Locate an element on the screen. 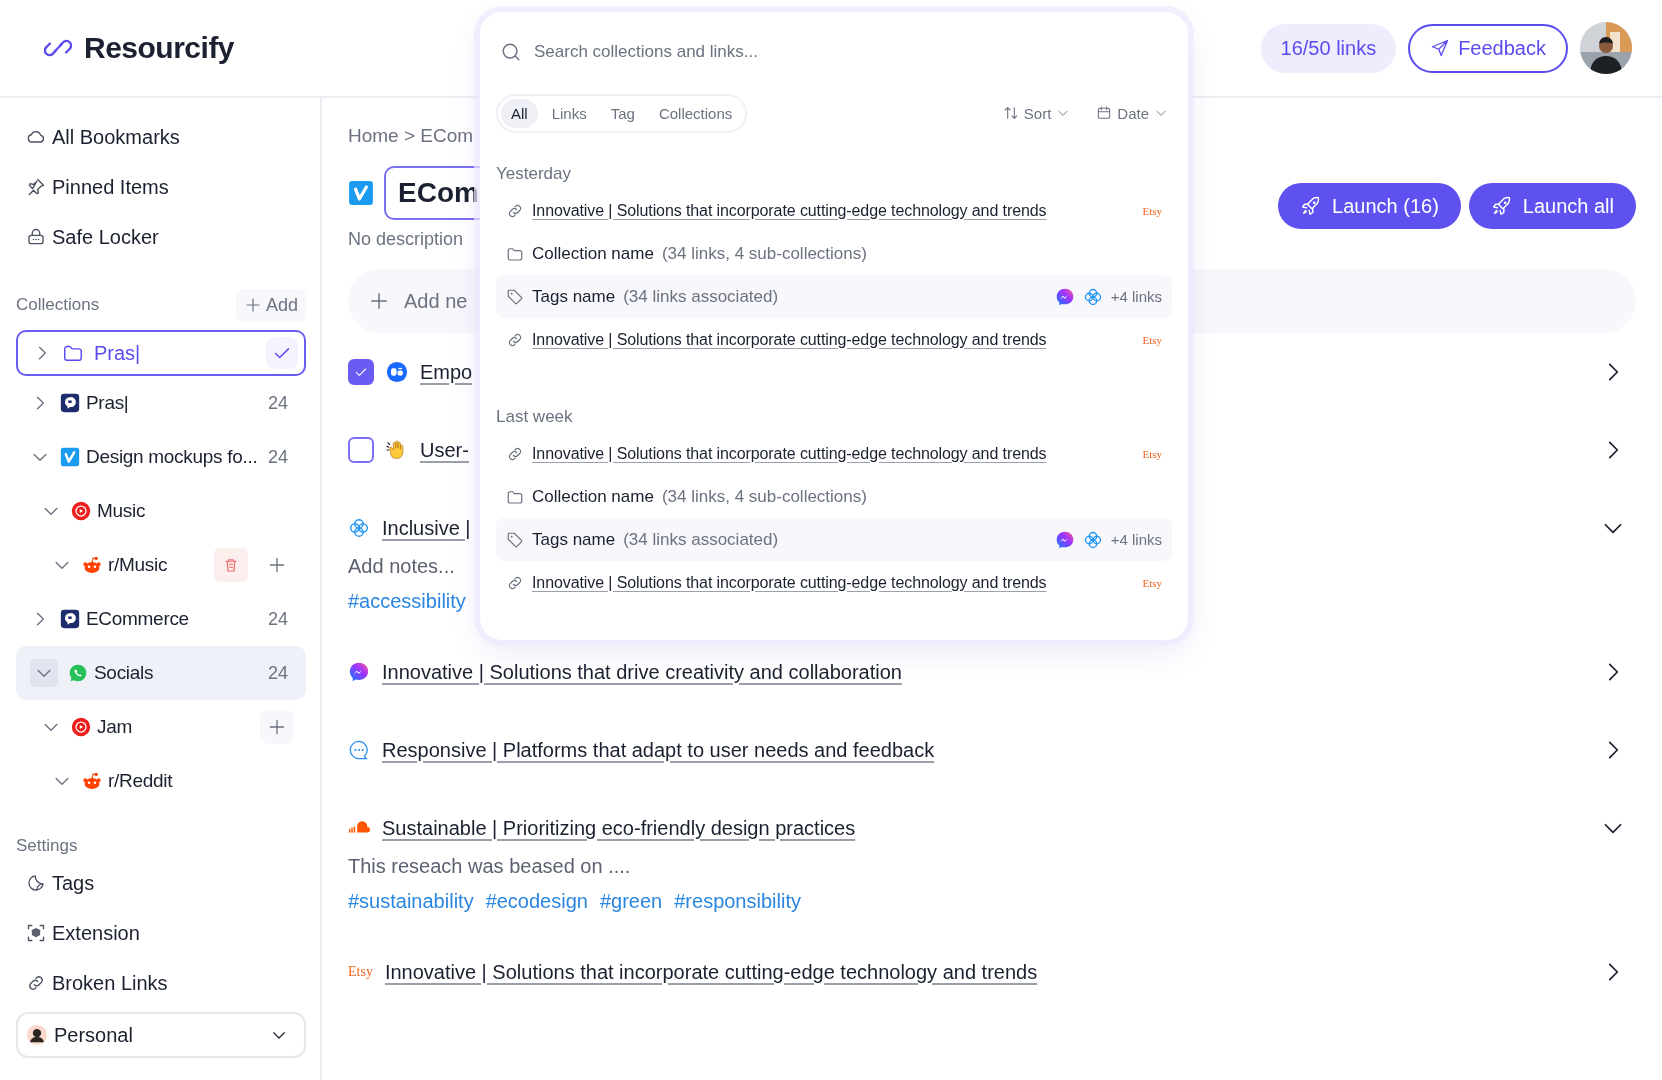  add-button: Add is located at coordinates (270, 305).